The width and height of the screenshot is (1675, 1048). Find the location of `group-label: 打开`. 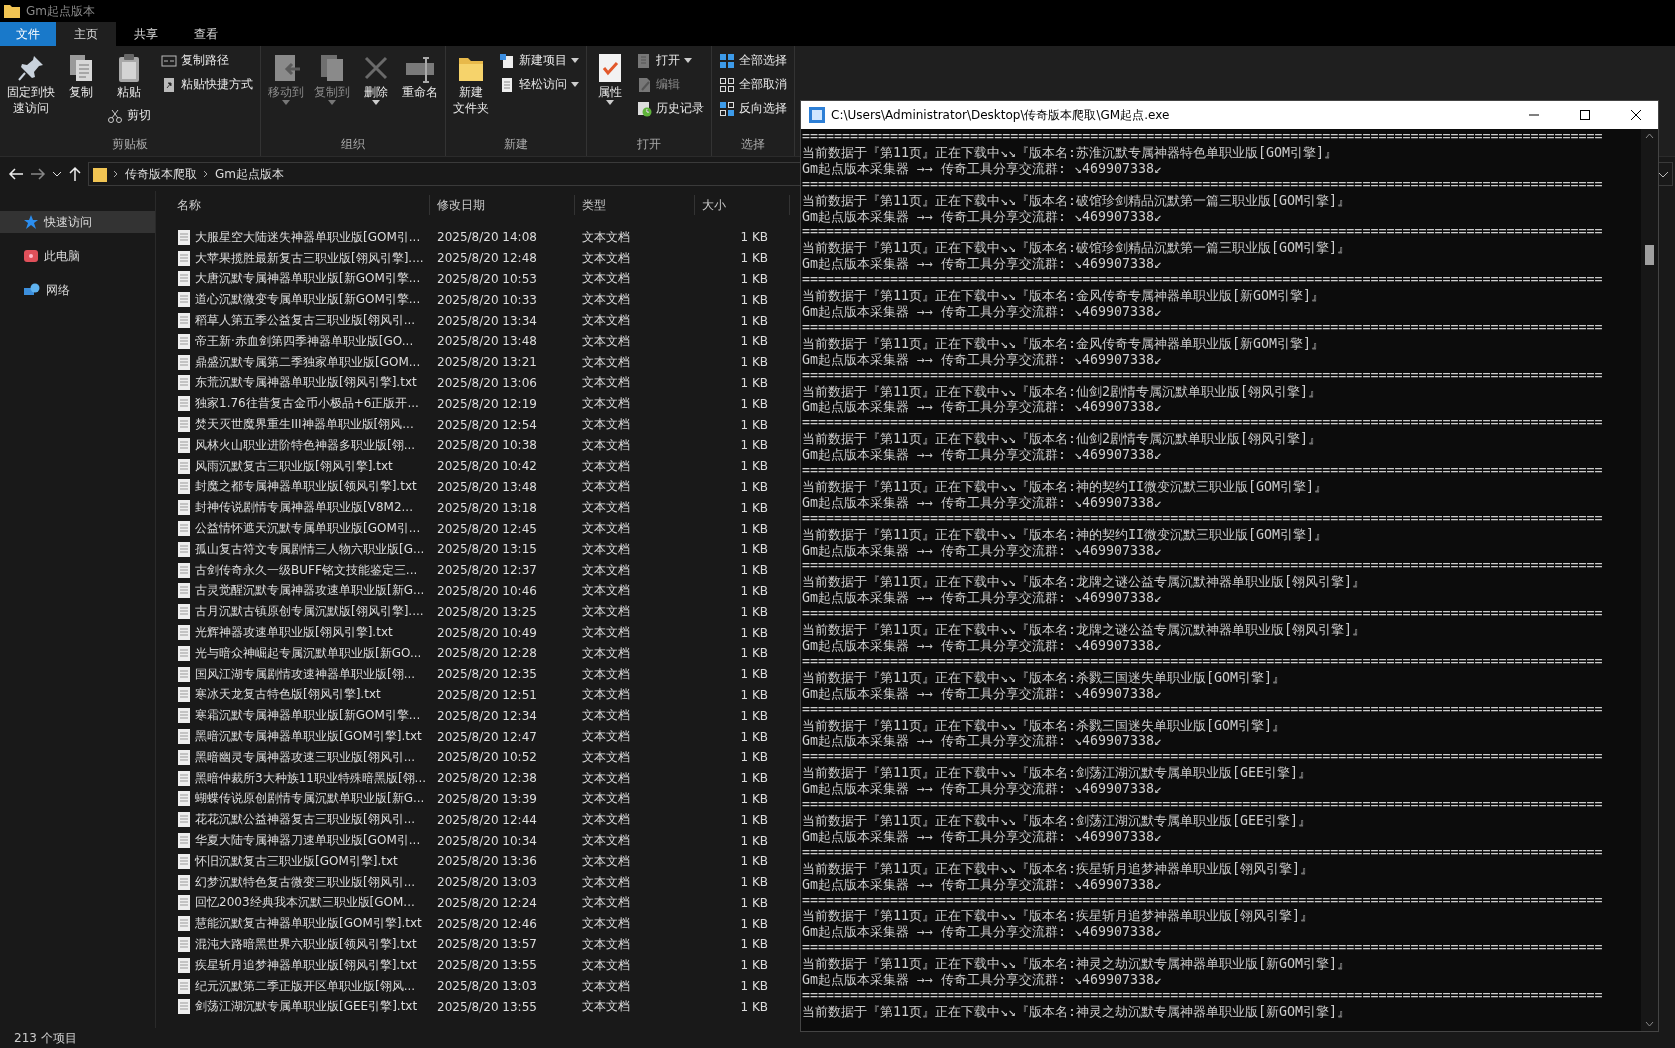

group-label: 打开 is located at coordinates (649, 144).